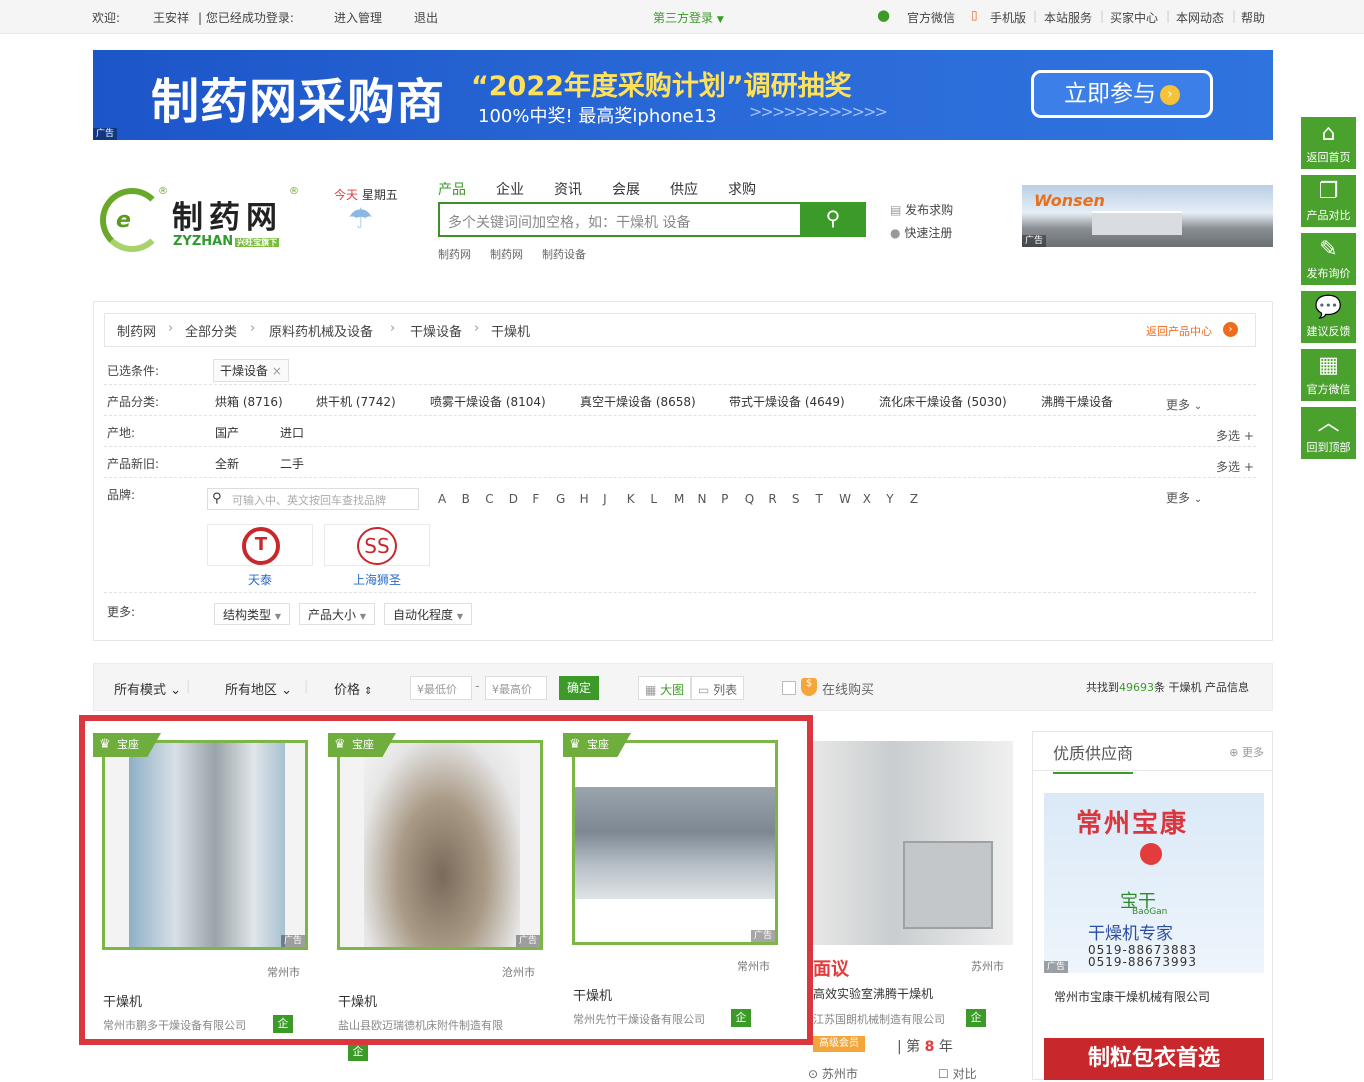 This screenshot has height=1082, width=1364. What do you see at coordinates (921, 209) in the screenshot?
I see `post-buy-link: ▤ 发布求购` at bounding box center [921, 209].